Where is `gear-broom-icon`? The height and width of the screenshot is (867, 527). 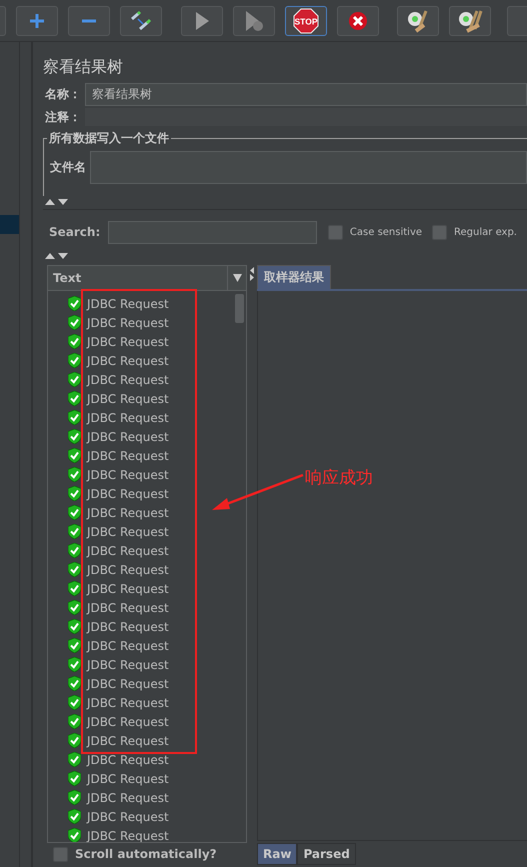 gear-broom-icon is located at coordinates (418, 20).